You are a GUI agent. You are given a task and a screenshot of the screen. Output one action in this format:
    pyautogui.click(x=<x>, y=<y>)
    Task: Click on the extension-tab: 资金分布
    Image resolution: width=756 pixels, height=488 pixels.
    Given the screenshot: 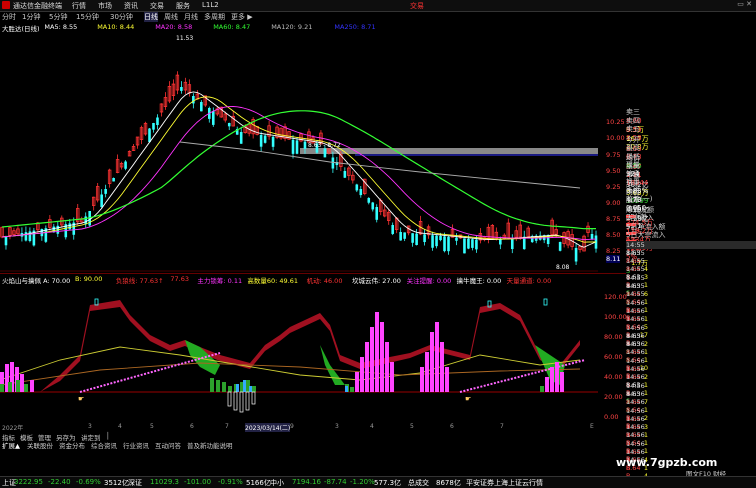 What is the action you would take?
    pyautogui.click(x=72, y=445)
    